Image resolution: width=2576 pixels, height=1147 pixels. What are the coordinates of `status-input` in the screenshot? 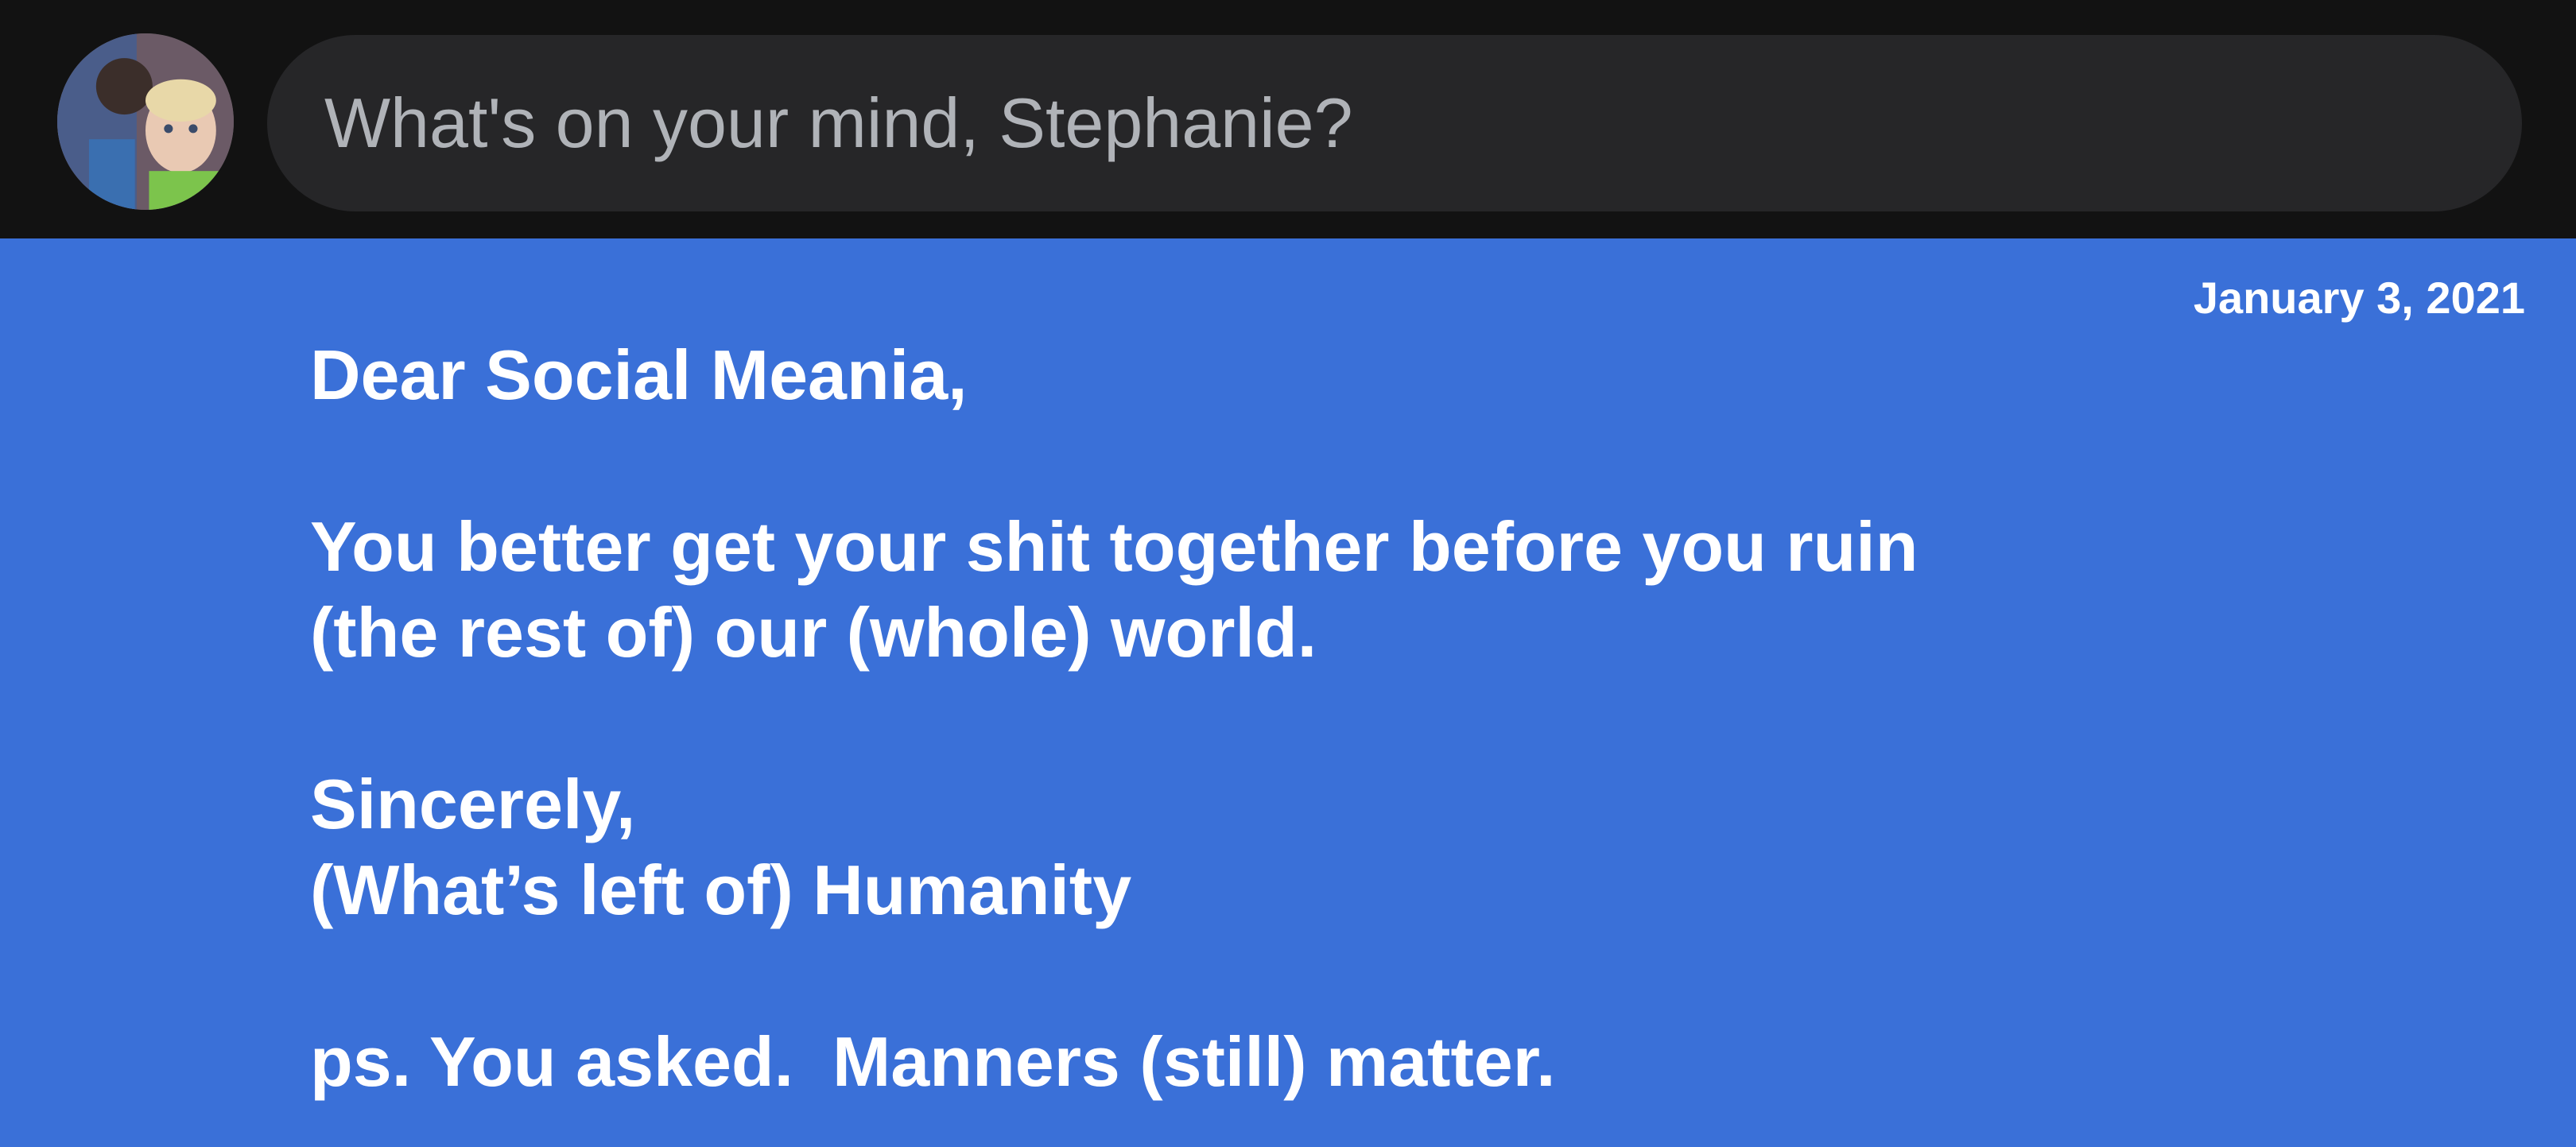 It's located at (1395, 123).